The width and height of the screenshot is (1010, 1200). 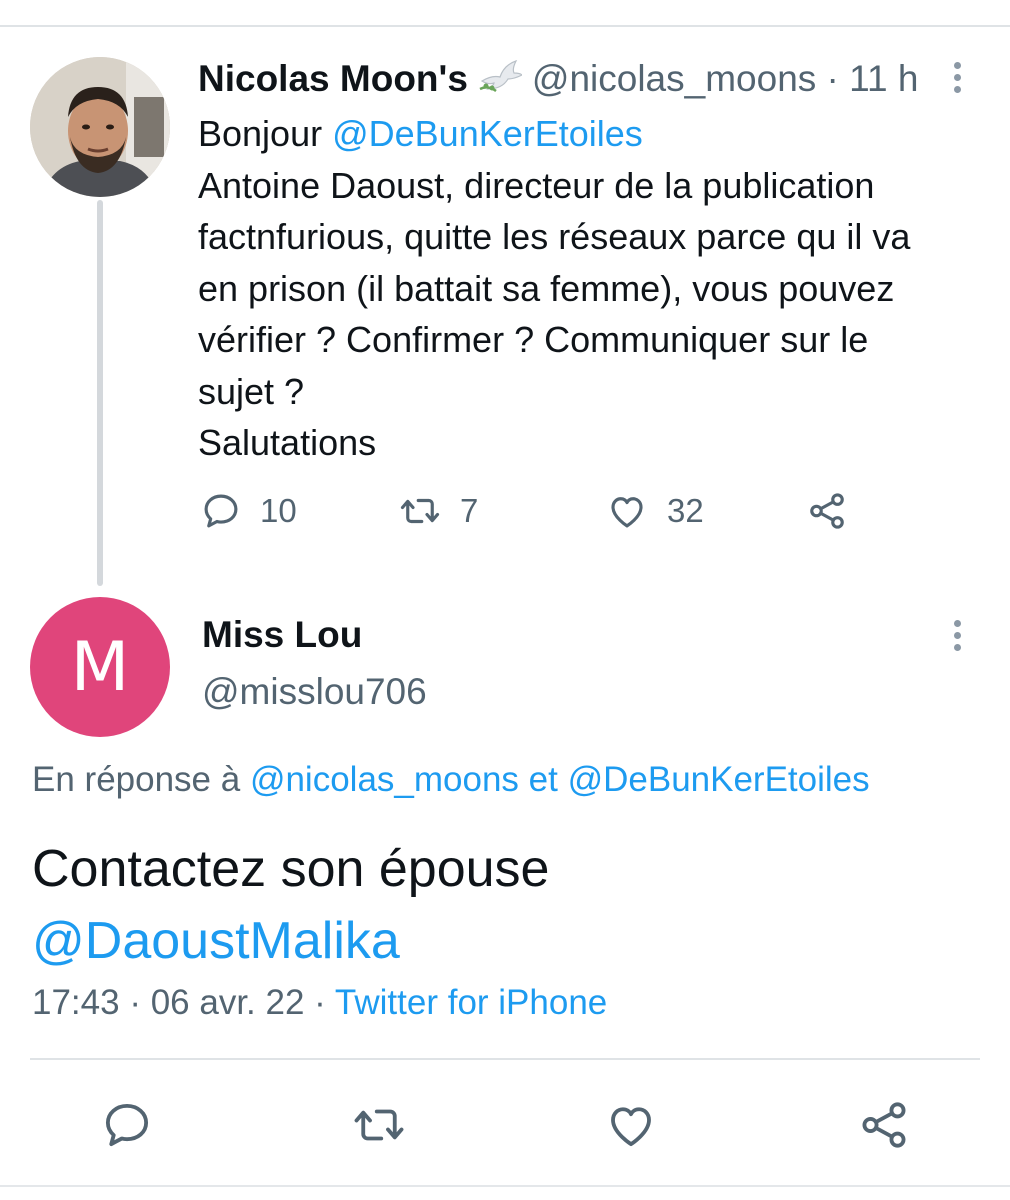 What do you see at coordinates (141, 779) in the screenshot?
I see `replying-prefix: En réponse à` at bounding box center [141, 779].